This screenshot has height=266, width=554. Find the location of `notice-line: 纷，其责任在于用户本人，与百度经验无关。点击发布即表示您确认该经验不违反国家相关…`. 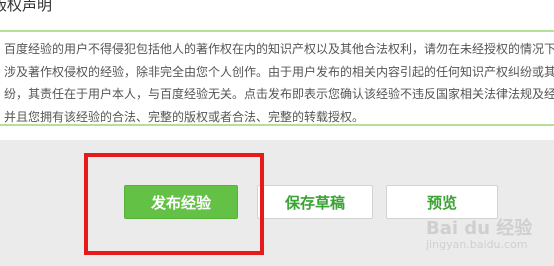

notice-line: 纷，其责任在于用户本人，与百度经验无关。点击发布即表示您确认该经验不违反国家相关… is located at coordinates (279, 94).